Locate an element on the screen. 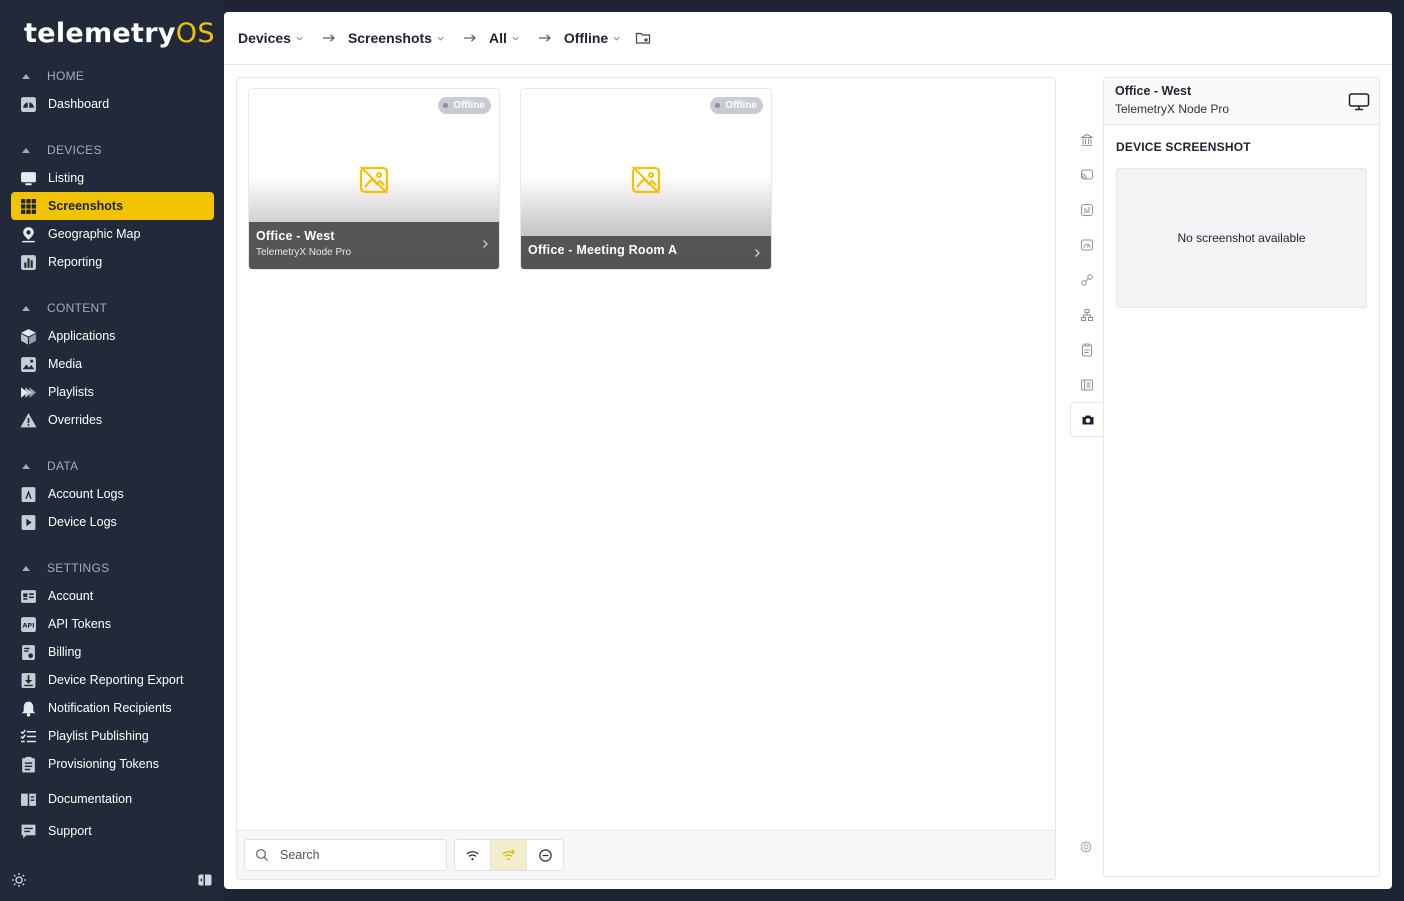 Image resolution: width=1404 pixels, height=901 pixels. sidebar-item-media: Media is located at coordinates (112, 364).